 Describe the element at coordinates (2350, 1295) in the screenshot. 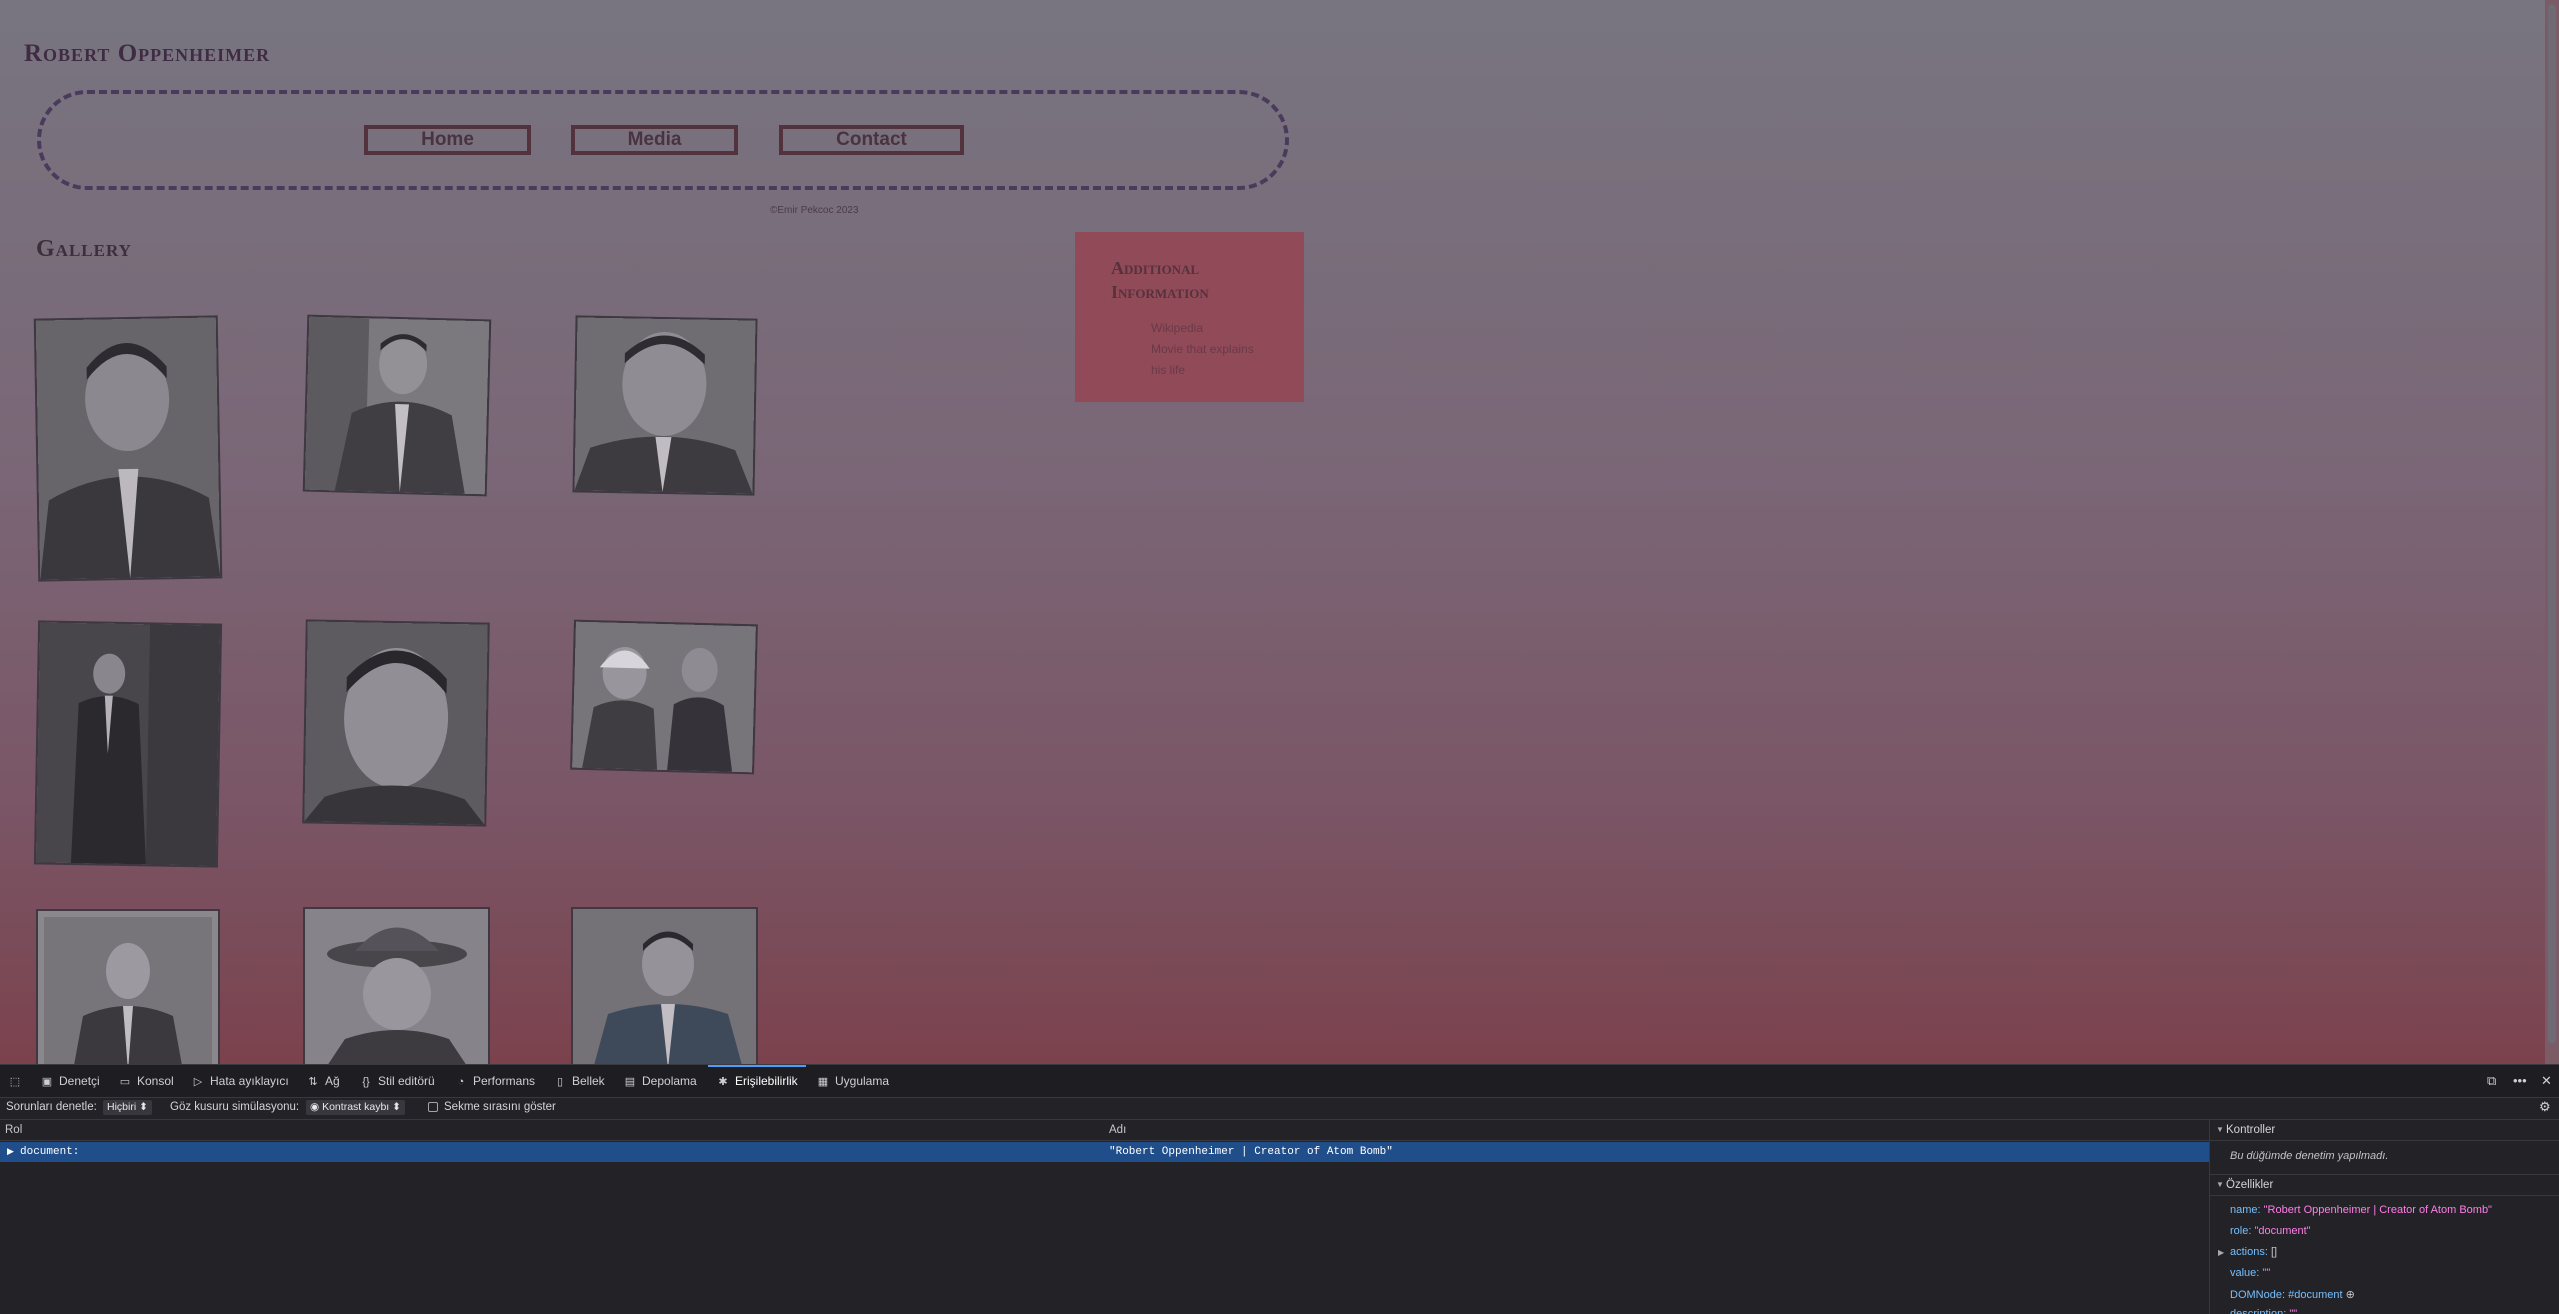

I see `target-node-icon: ⊕` at that location.